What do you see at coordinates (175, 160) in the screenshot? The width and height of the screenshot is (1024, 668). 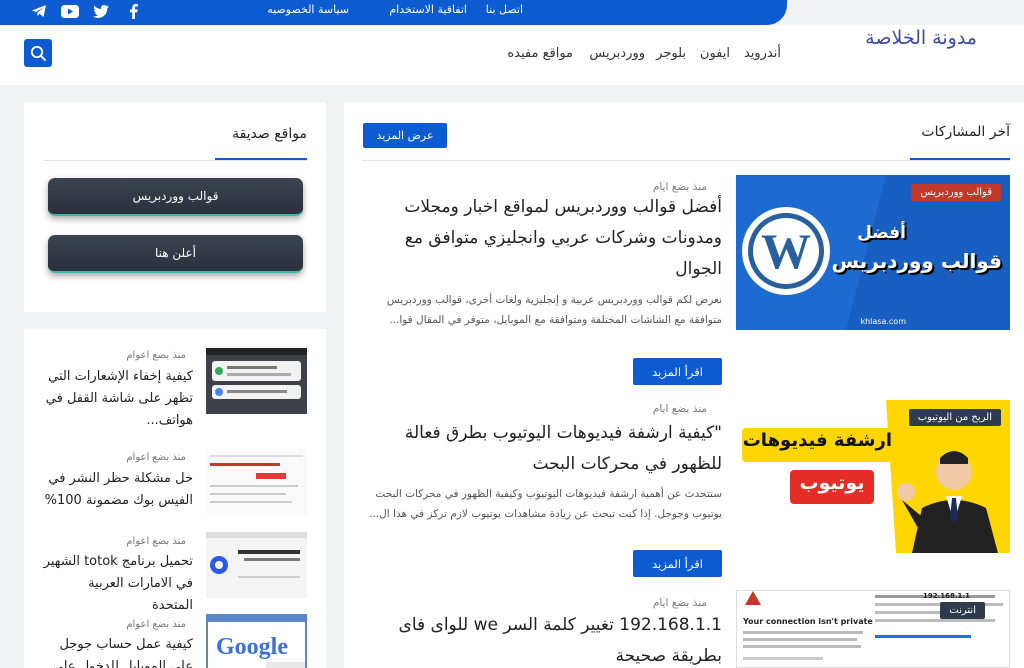 I see `friends-rule` at bounding box center [175, 160].